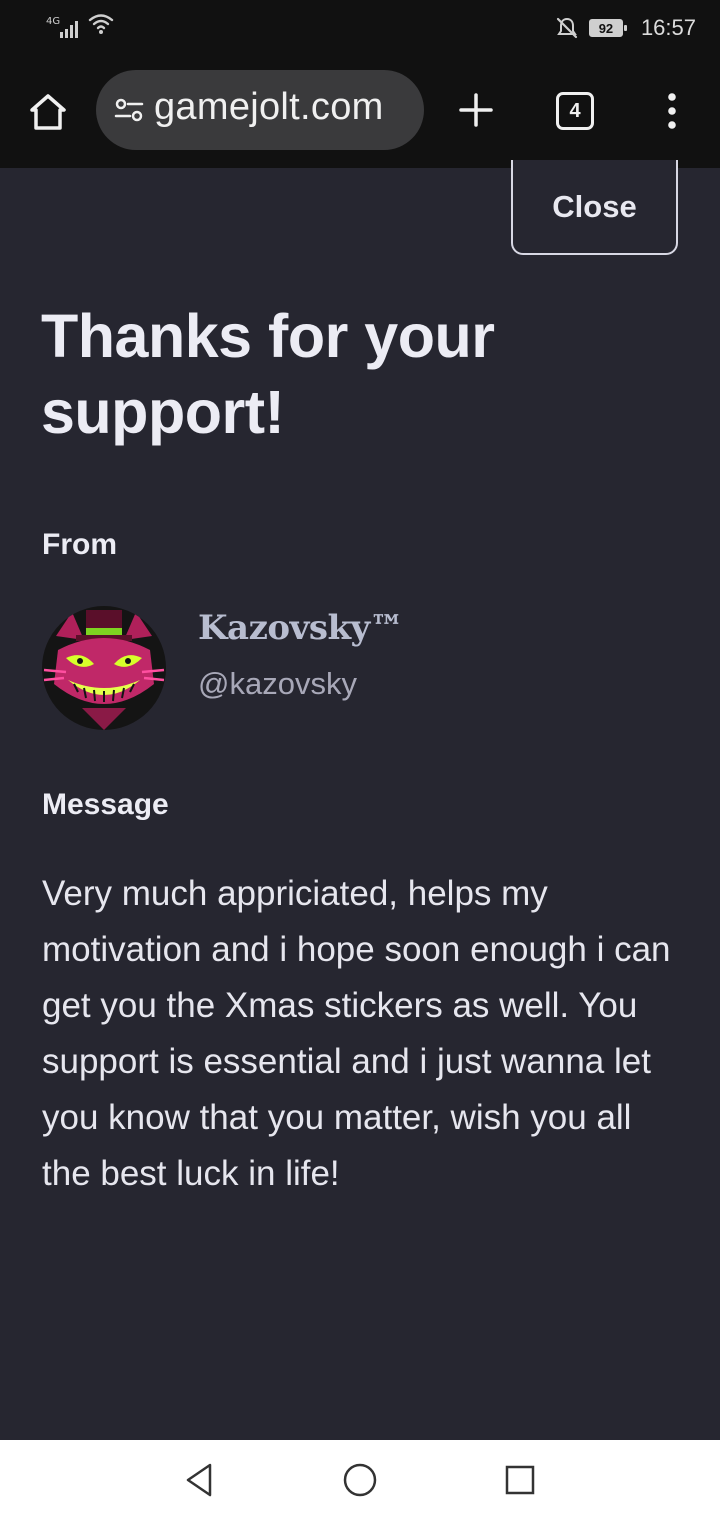  What do you see at coordinates (101, 24) in the screenshot?
I see `wifi-icon` at bounding box center [101, 24].